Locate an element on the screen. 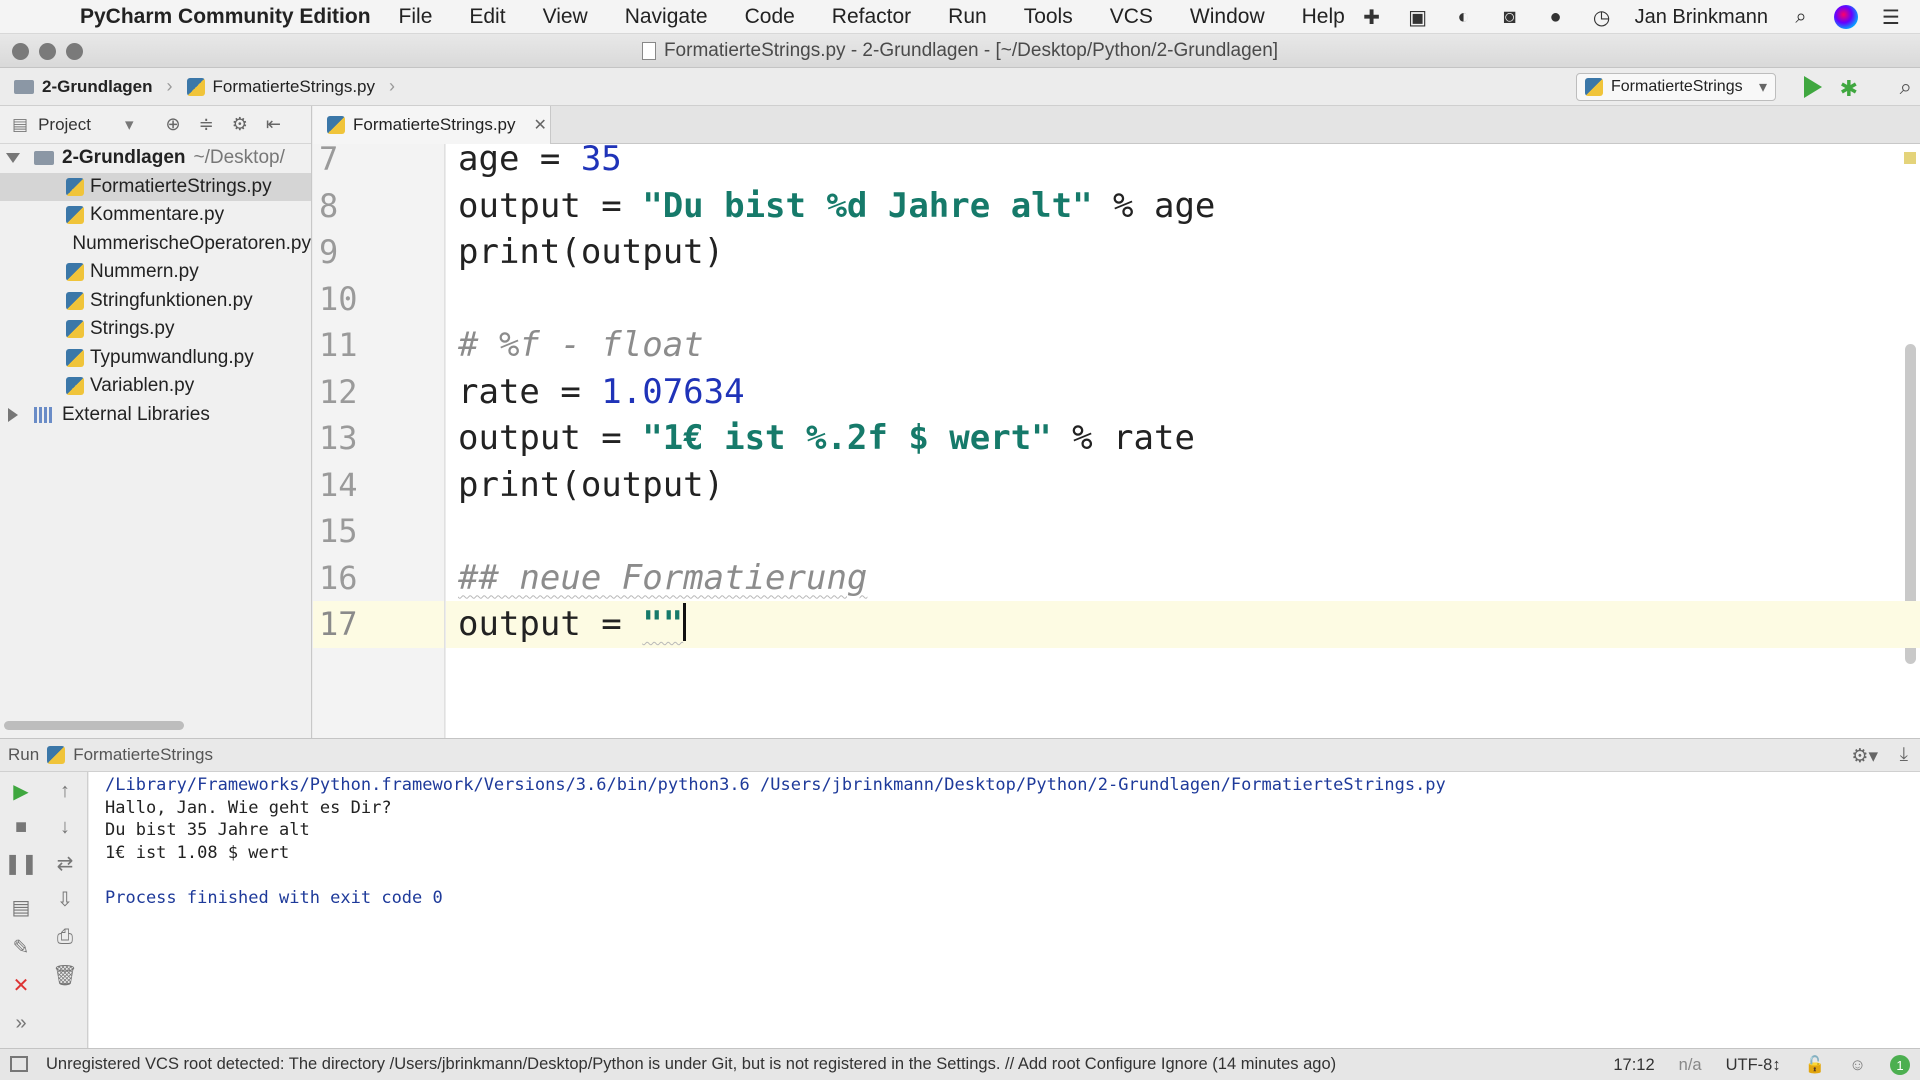 The width and height of the screenshot is (1920, 1080). close-icon: ✕ is located at coordinates (21, 985).